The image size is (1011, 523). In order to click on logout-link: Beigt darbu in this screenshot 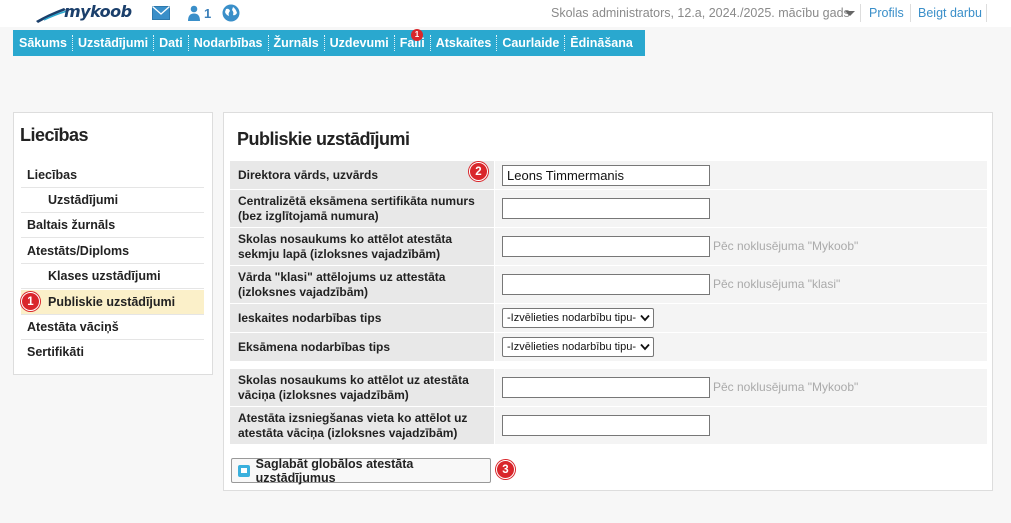, I will do `click(950, 13)`.